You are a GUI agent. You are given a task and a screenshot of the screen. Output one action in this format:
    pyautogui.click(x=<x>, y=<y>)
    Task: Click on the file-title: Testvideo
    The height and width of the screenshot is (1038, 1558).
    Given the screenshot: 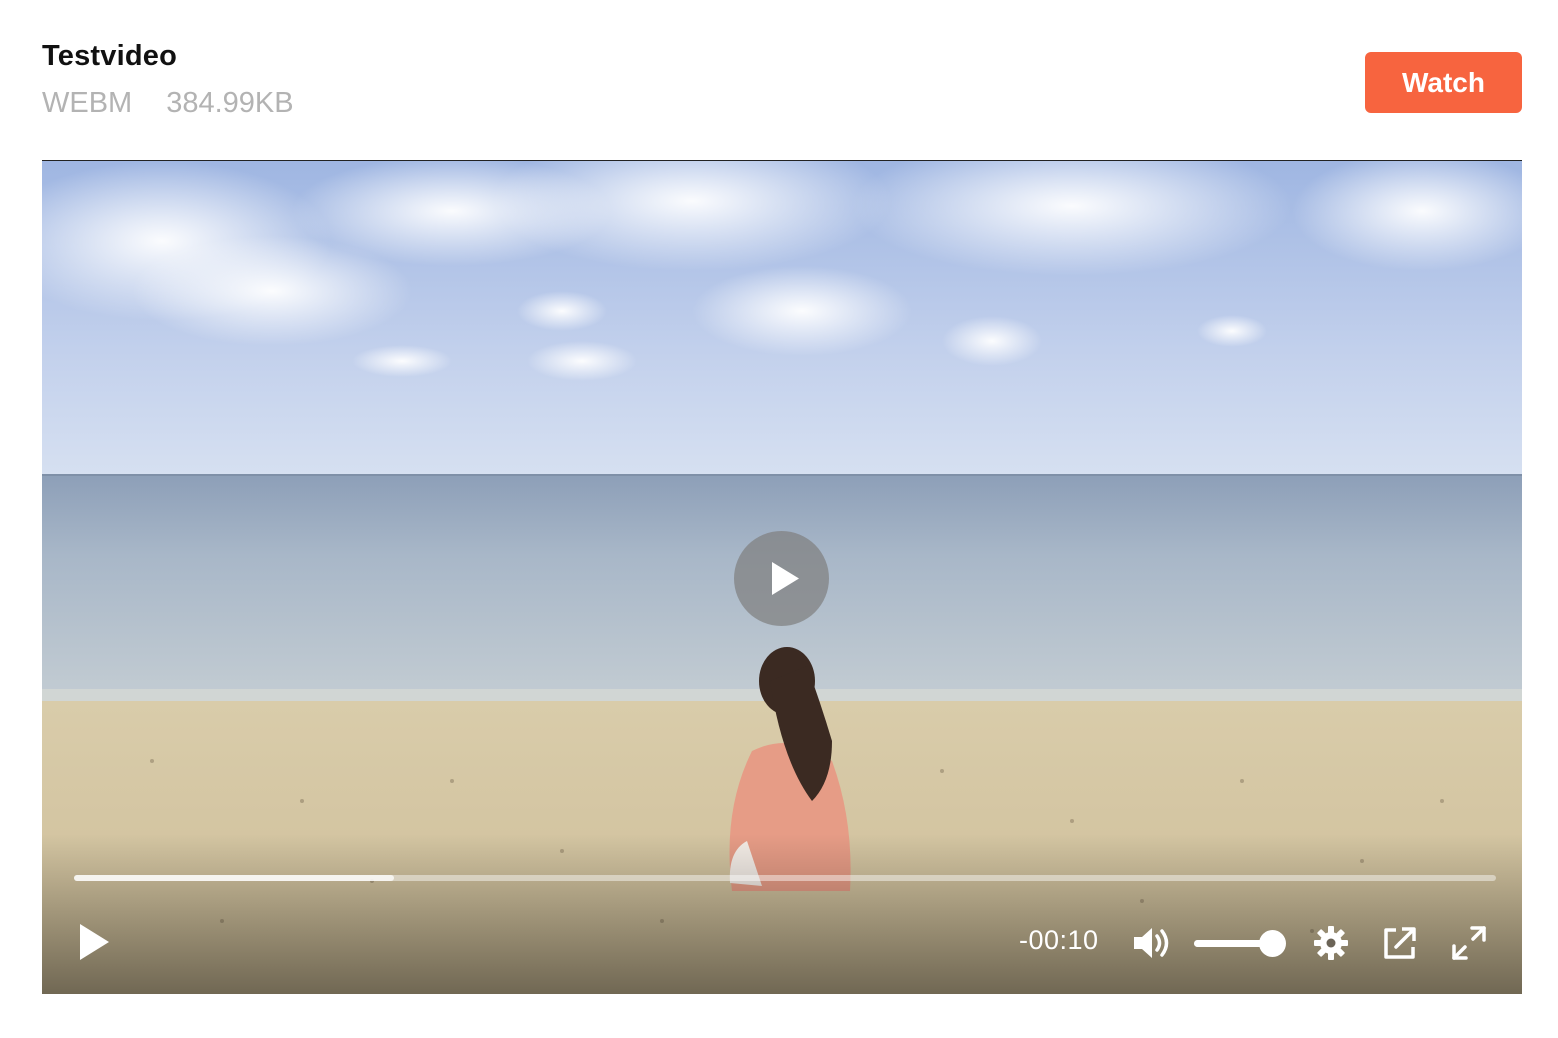 What is the action you would take?
    pyautogui.click(x=110, y=56)
    